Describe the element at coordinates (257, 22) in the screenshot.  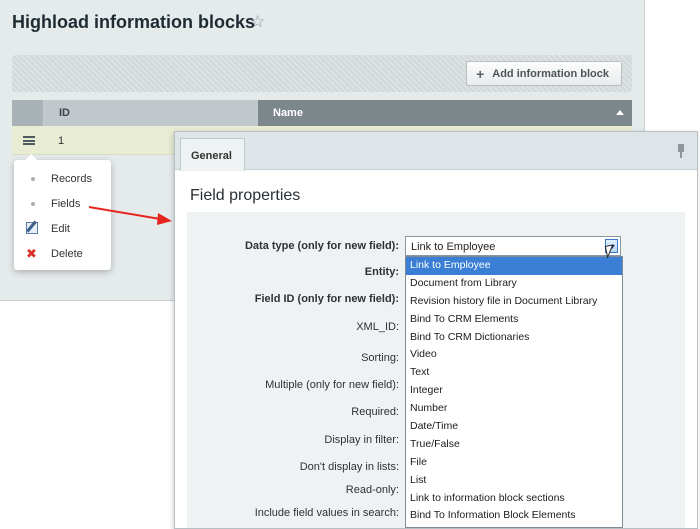
I see `star-icon: ☆` at that location.